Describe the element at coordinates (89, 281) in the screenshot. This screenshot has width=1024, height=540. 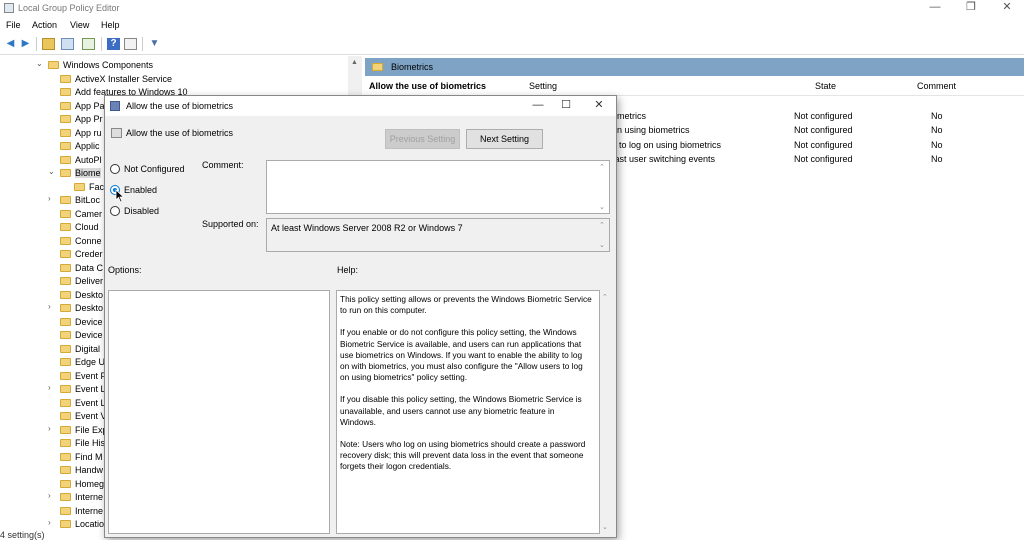
I see `tree-item-label: Deliver` at that location.